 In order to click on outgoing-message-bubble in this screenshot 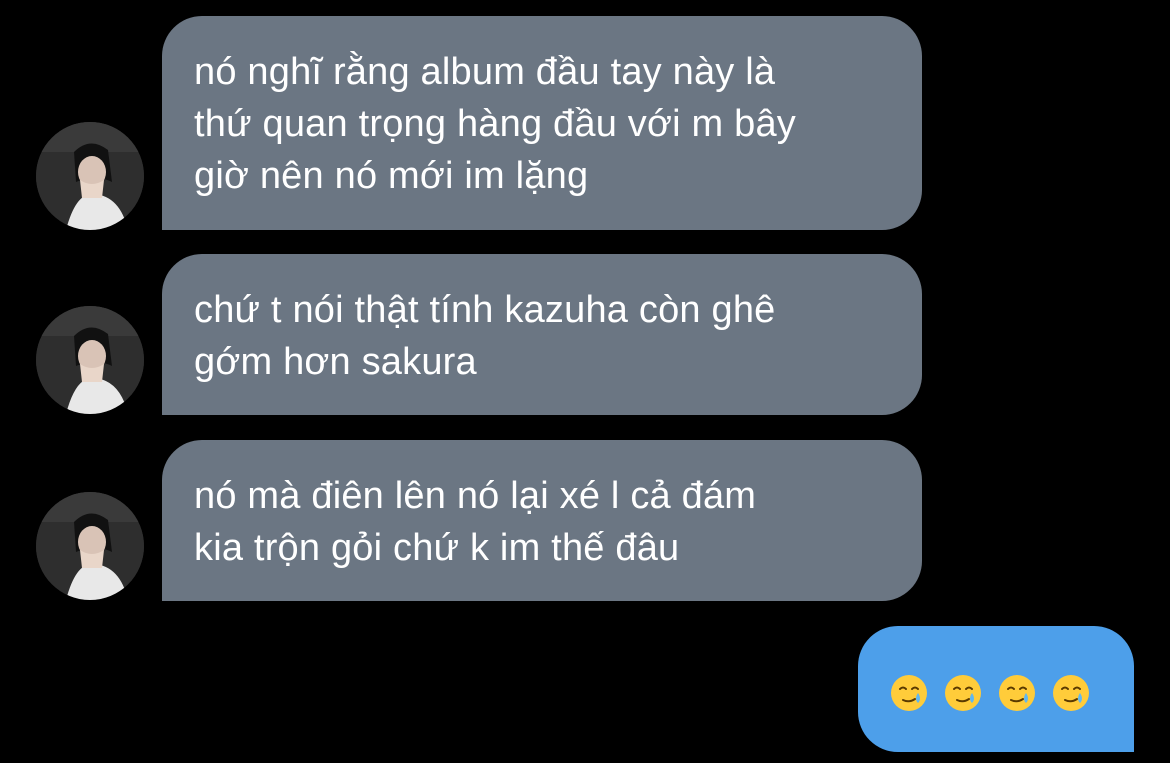, I will do `click(996, 689)`.